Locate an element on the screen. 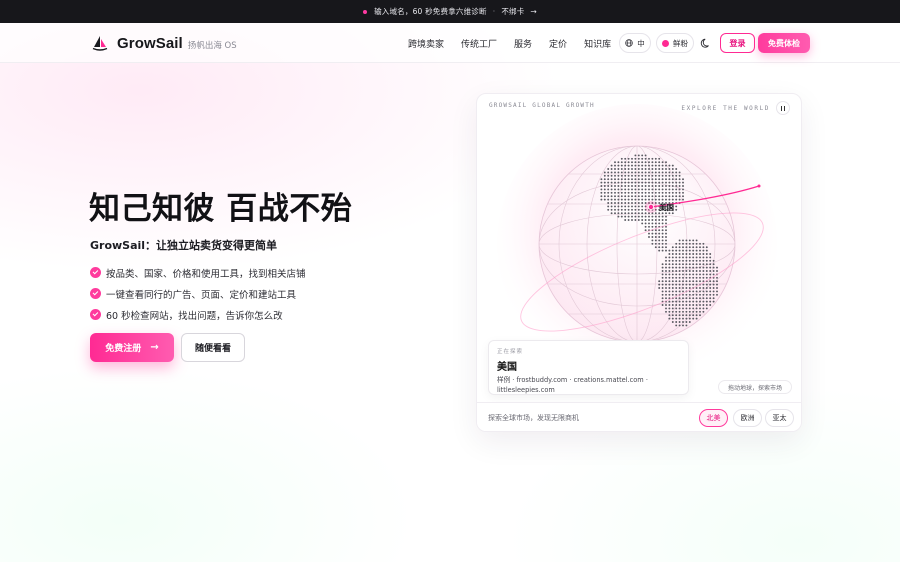 The height and width of the screenshot is (562, 900). region-asia-pacific: 亚太 is located at coordinates (779, 418).